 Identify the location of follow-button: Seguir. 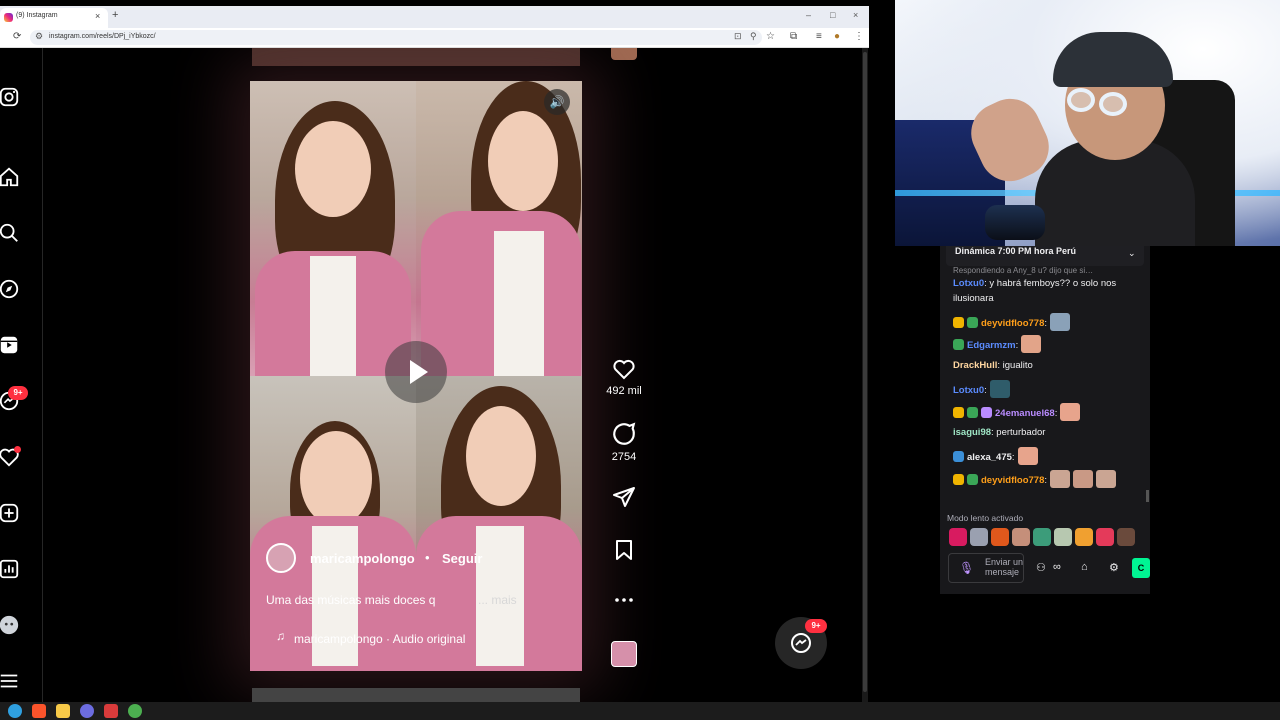
(462, 558).